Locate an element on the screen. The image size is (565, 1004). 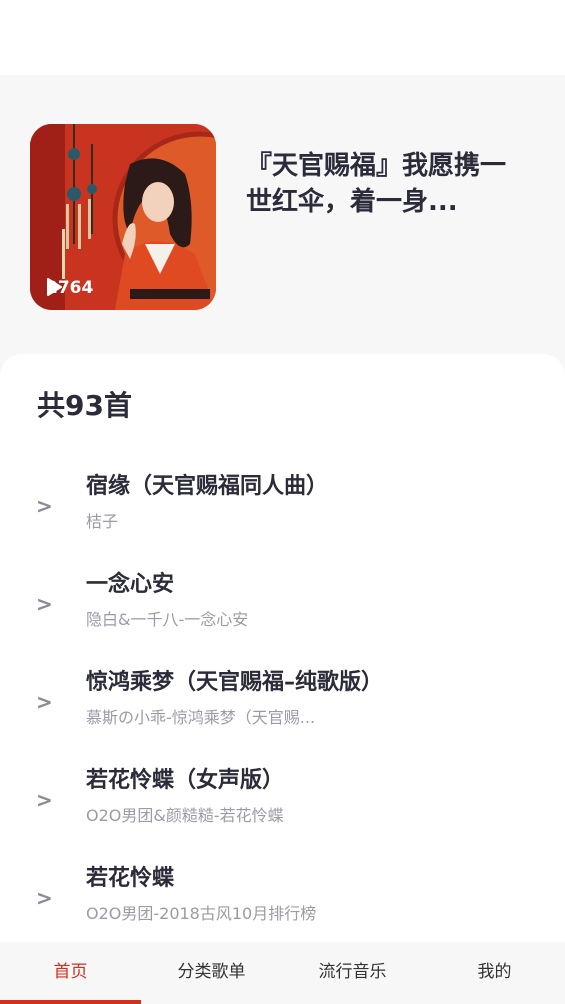
tab-popular-music: 流行音乐 is located at coordinates (352, 973).